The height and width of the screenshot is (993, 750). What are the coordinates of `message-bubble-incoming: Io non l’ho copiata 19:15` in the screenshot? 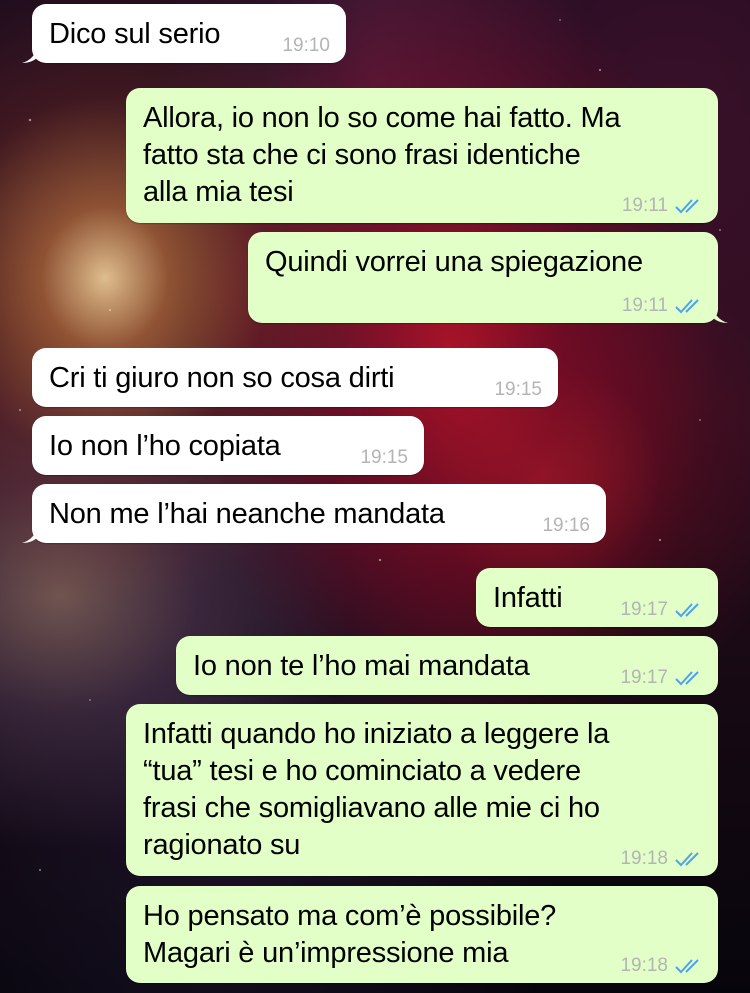 It's located at (228, 445).